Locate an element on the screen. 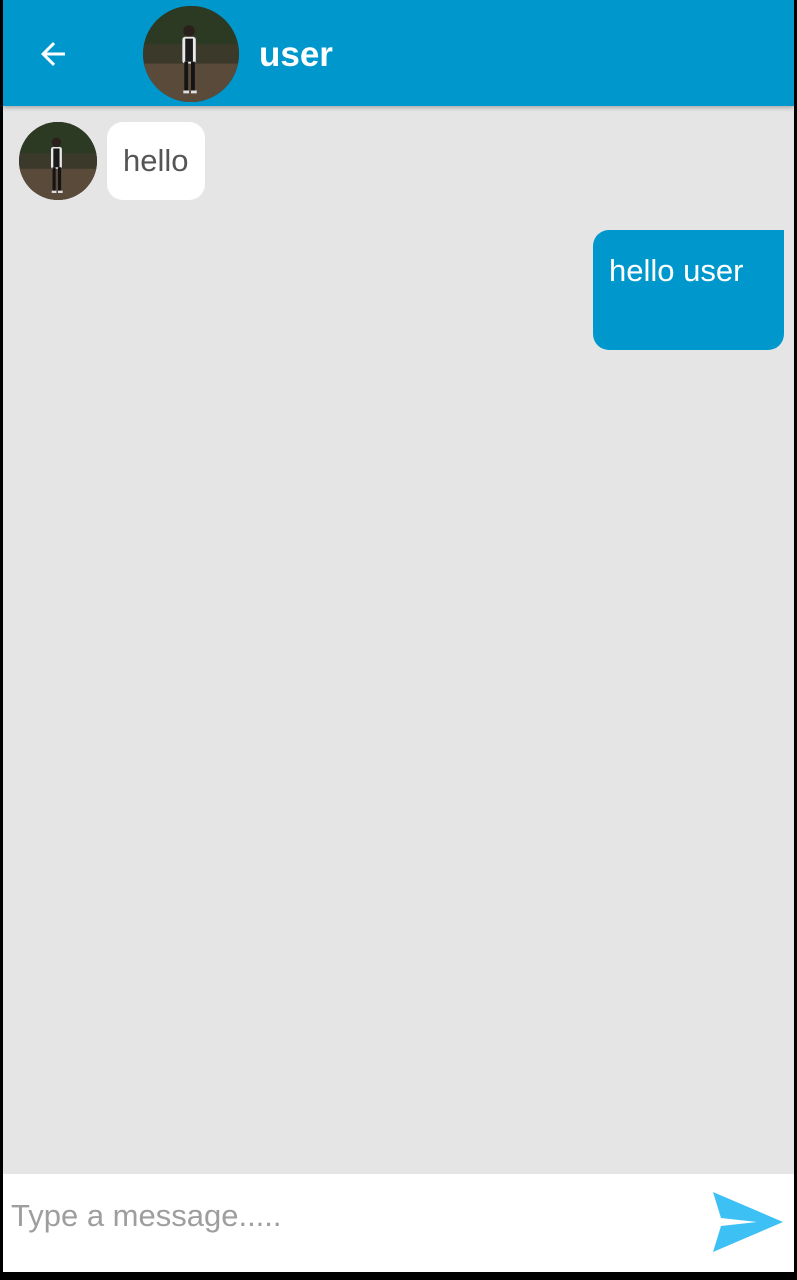 The width and height of the screenshot is (797, 1280). arrow-left-icon is located at coordinates (53, 54).